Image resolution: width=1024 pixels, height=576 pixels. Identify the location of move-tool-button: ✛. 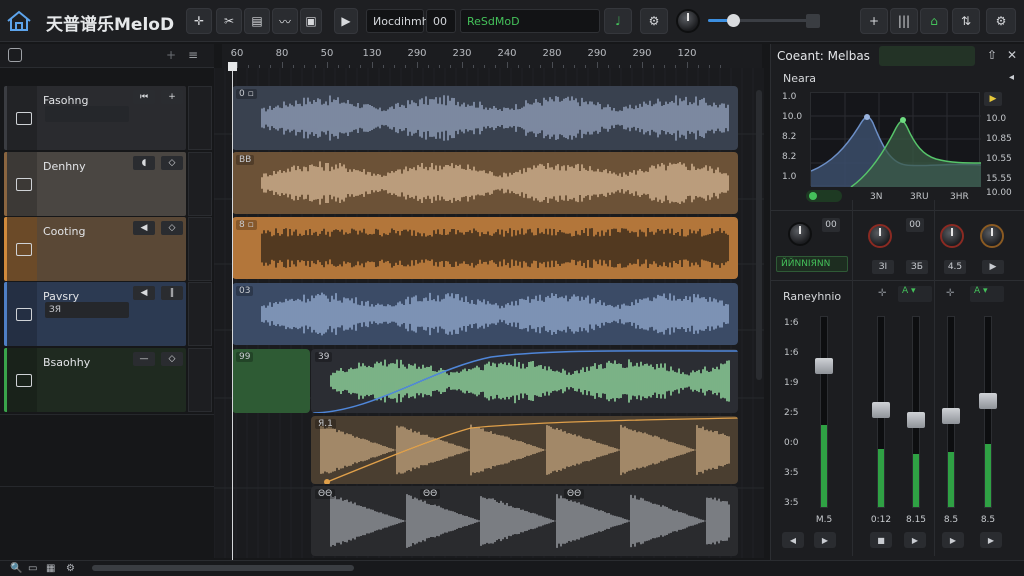
(199, 21).